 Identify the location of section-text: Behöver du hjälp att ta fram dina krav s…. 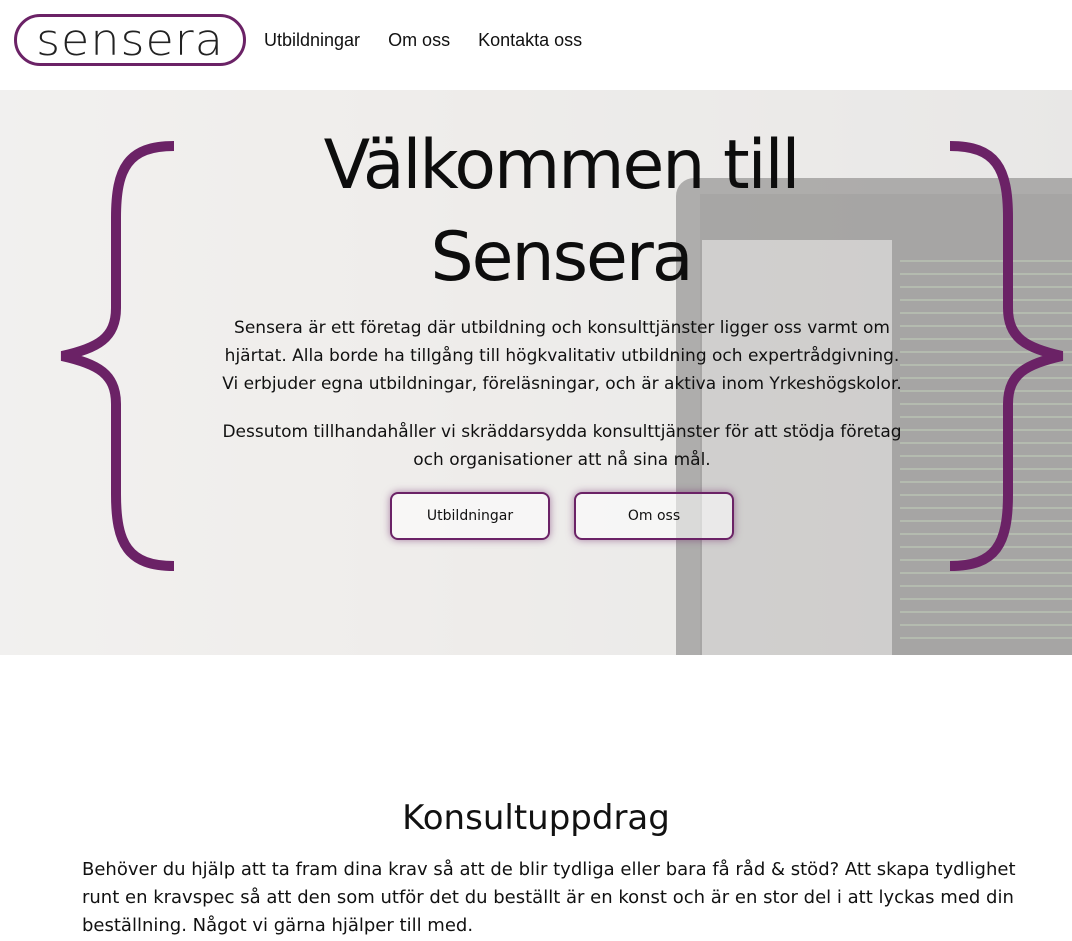
(549, 897).